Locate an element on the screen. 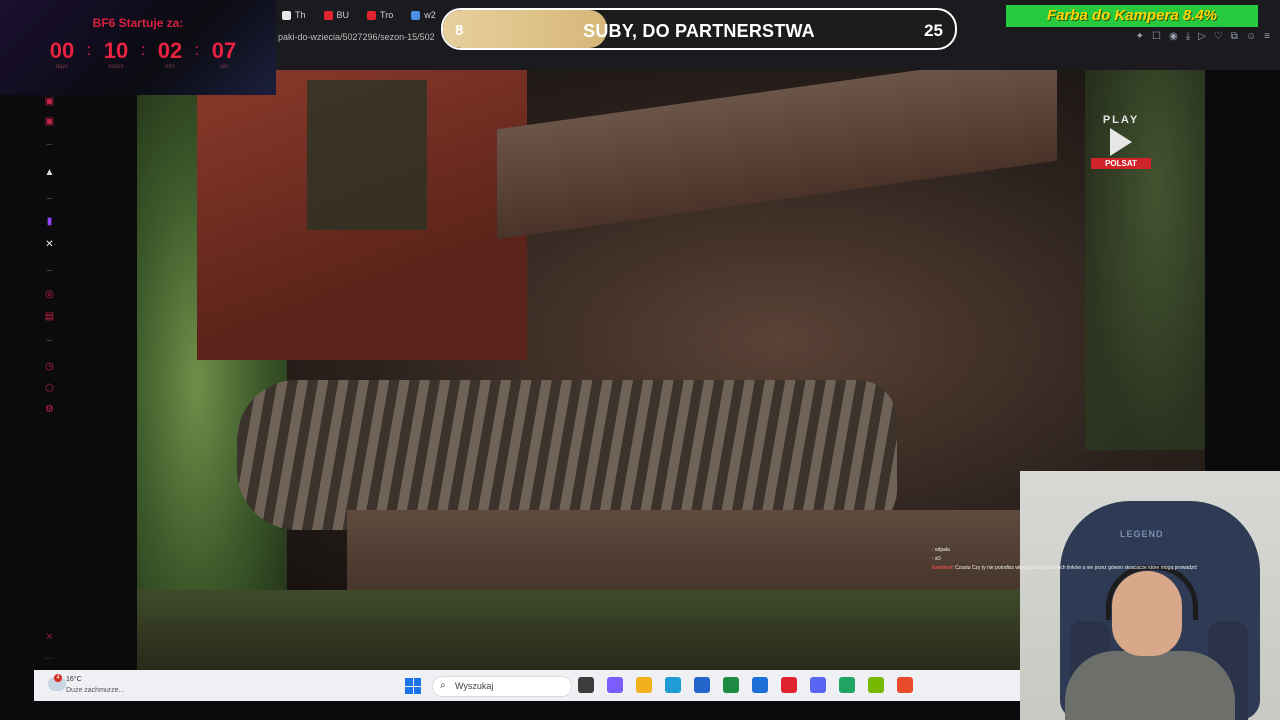 Image resolution: width=1280 pixels, height=720 pixels. menu-icon: ≡ is located at coordinates (1267, 36).